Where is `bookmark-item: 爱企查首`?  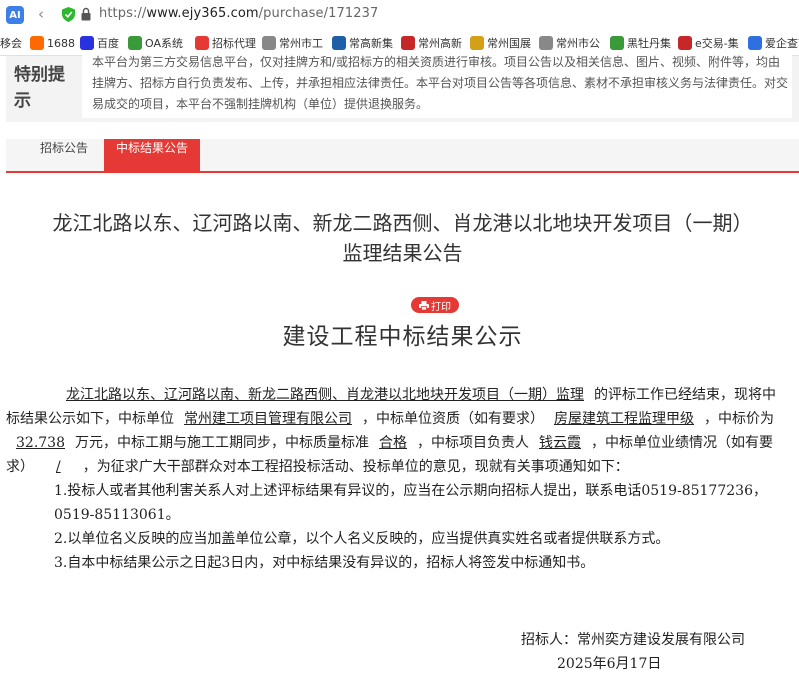 bookmark-item: 爱企查首 is located at coordinates (773, 43).